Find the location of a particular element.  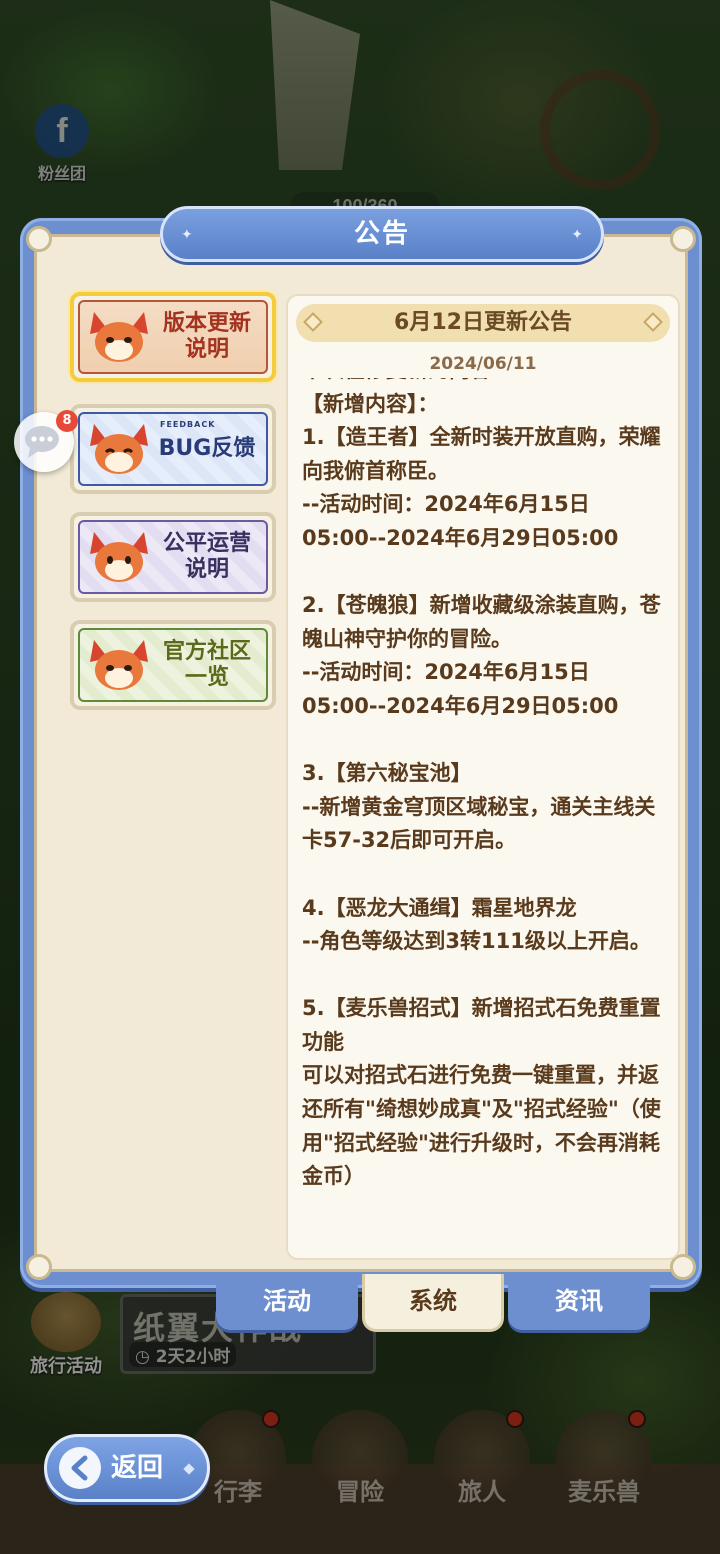

category-fair-operation: 公平运营 说明 is located at coordinates (173, 557).